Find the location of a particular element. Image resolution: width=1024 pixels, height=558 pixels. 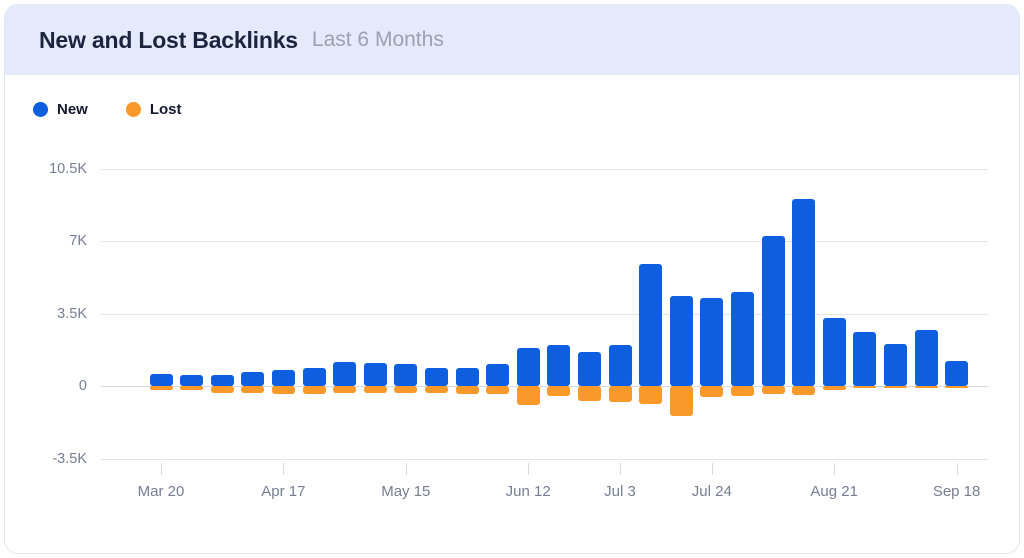

x-axis-tick-label: Mar 20 is located at coordinates (161, 491).